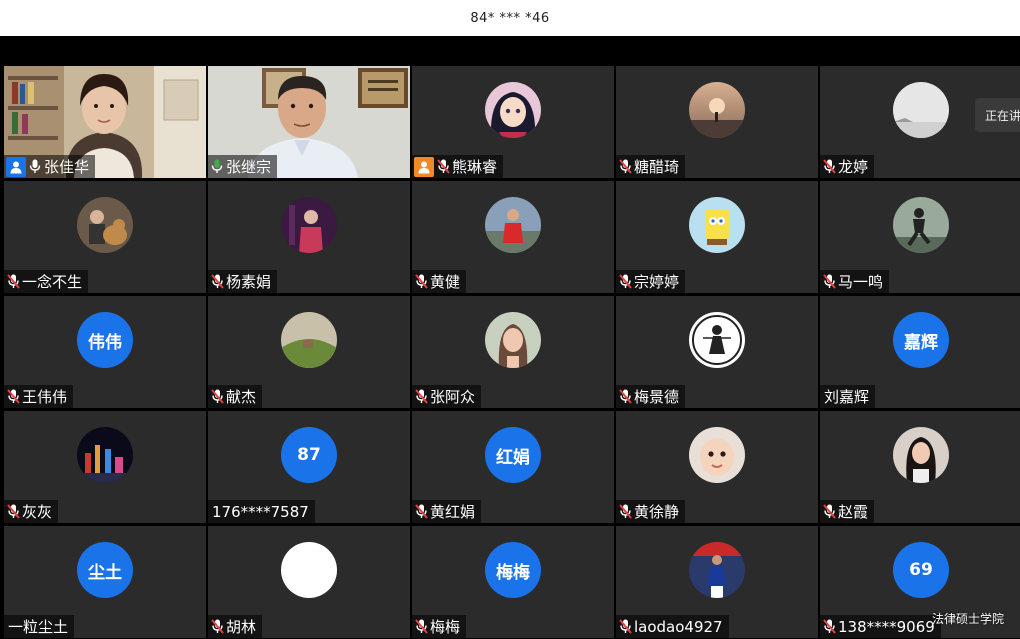 This screenshot has height=639, width=1020. What do you see at coordinates (447, 511) in the screenshot?
I see `participant-name-bar: 黄红娟` at bounding box center [447, 511].